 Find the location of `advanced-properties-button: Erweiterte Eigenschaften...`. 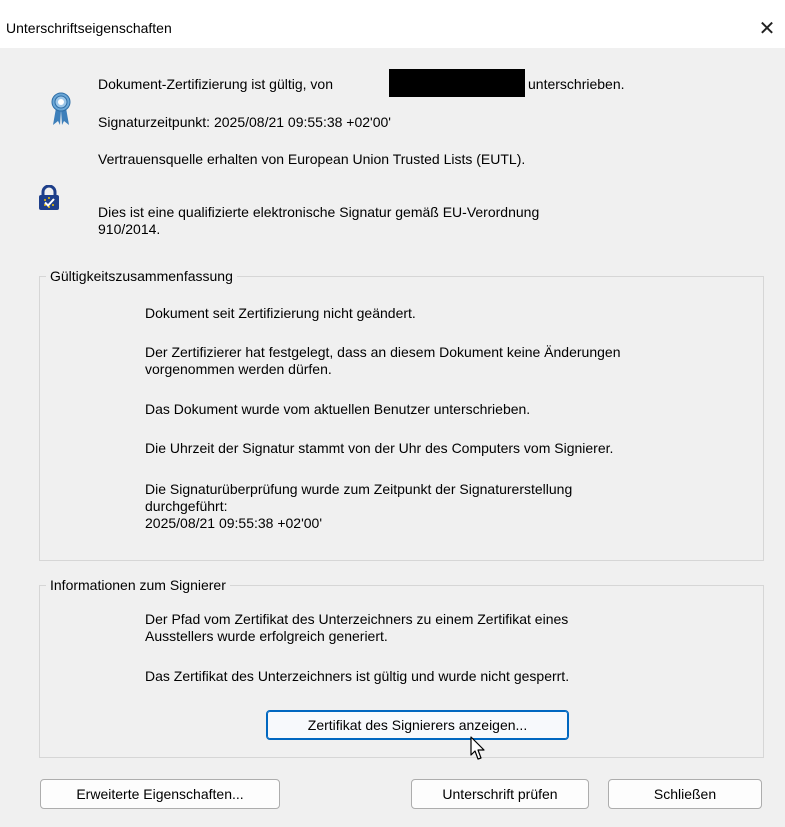

advanced-properties-button: Erweiterte Eigenschaften... is located at coordinates (160, 794).